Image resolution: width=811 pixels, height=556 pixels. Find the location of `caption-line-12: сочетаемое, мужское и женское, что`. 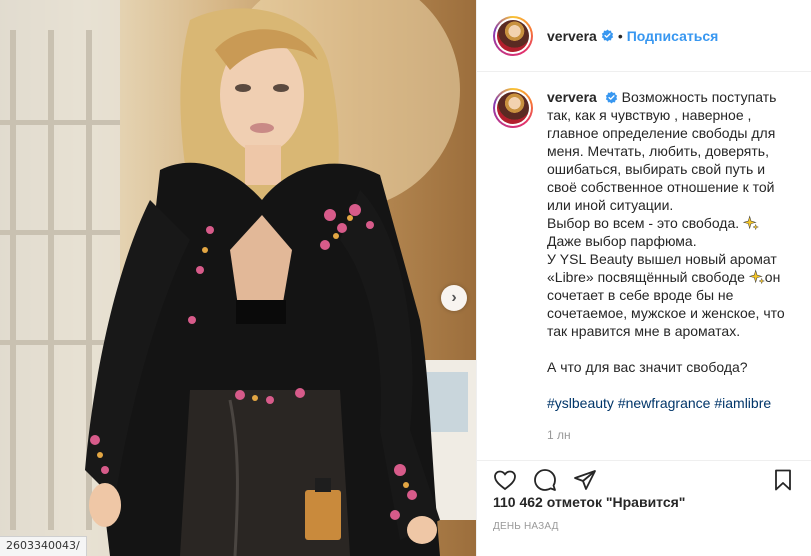

caption-line-12: сочетаемое, мужское и женское, что is located at coordinates (666, 313).